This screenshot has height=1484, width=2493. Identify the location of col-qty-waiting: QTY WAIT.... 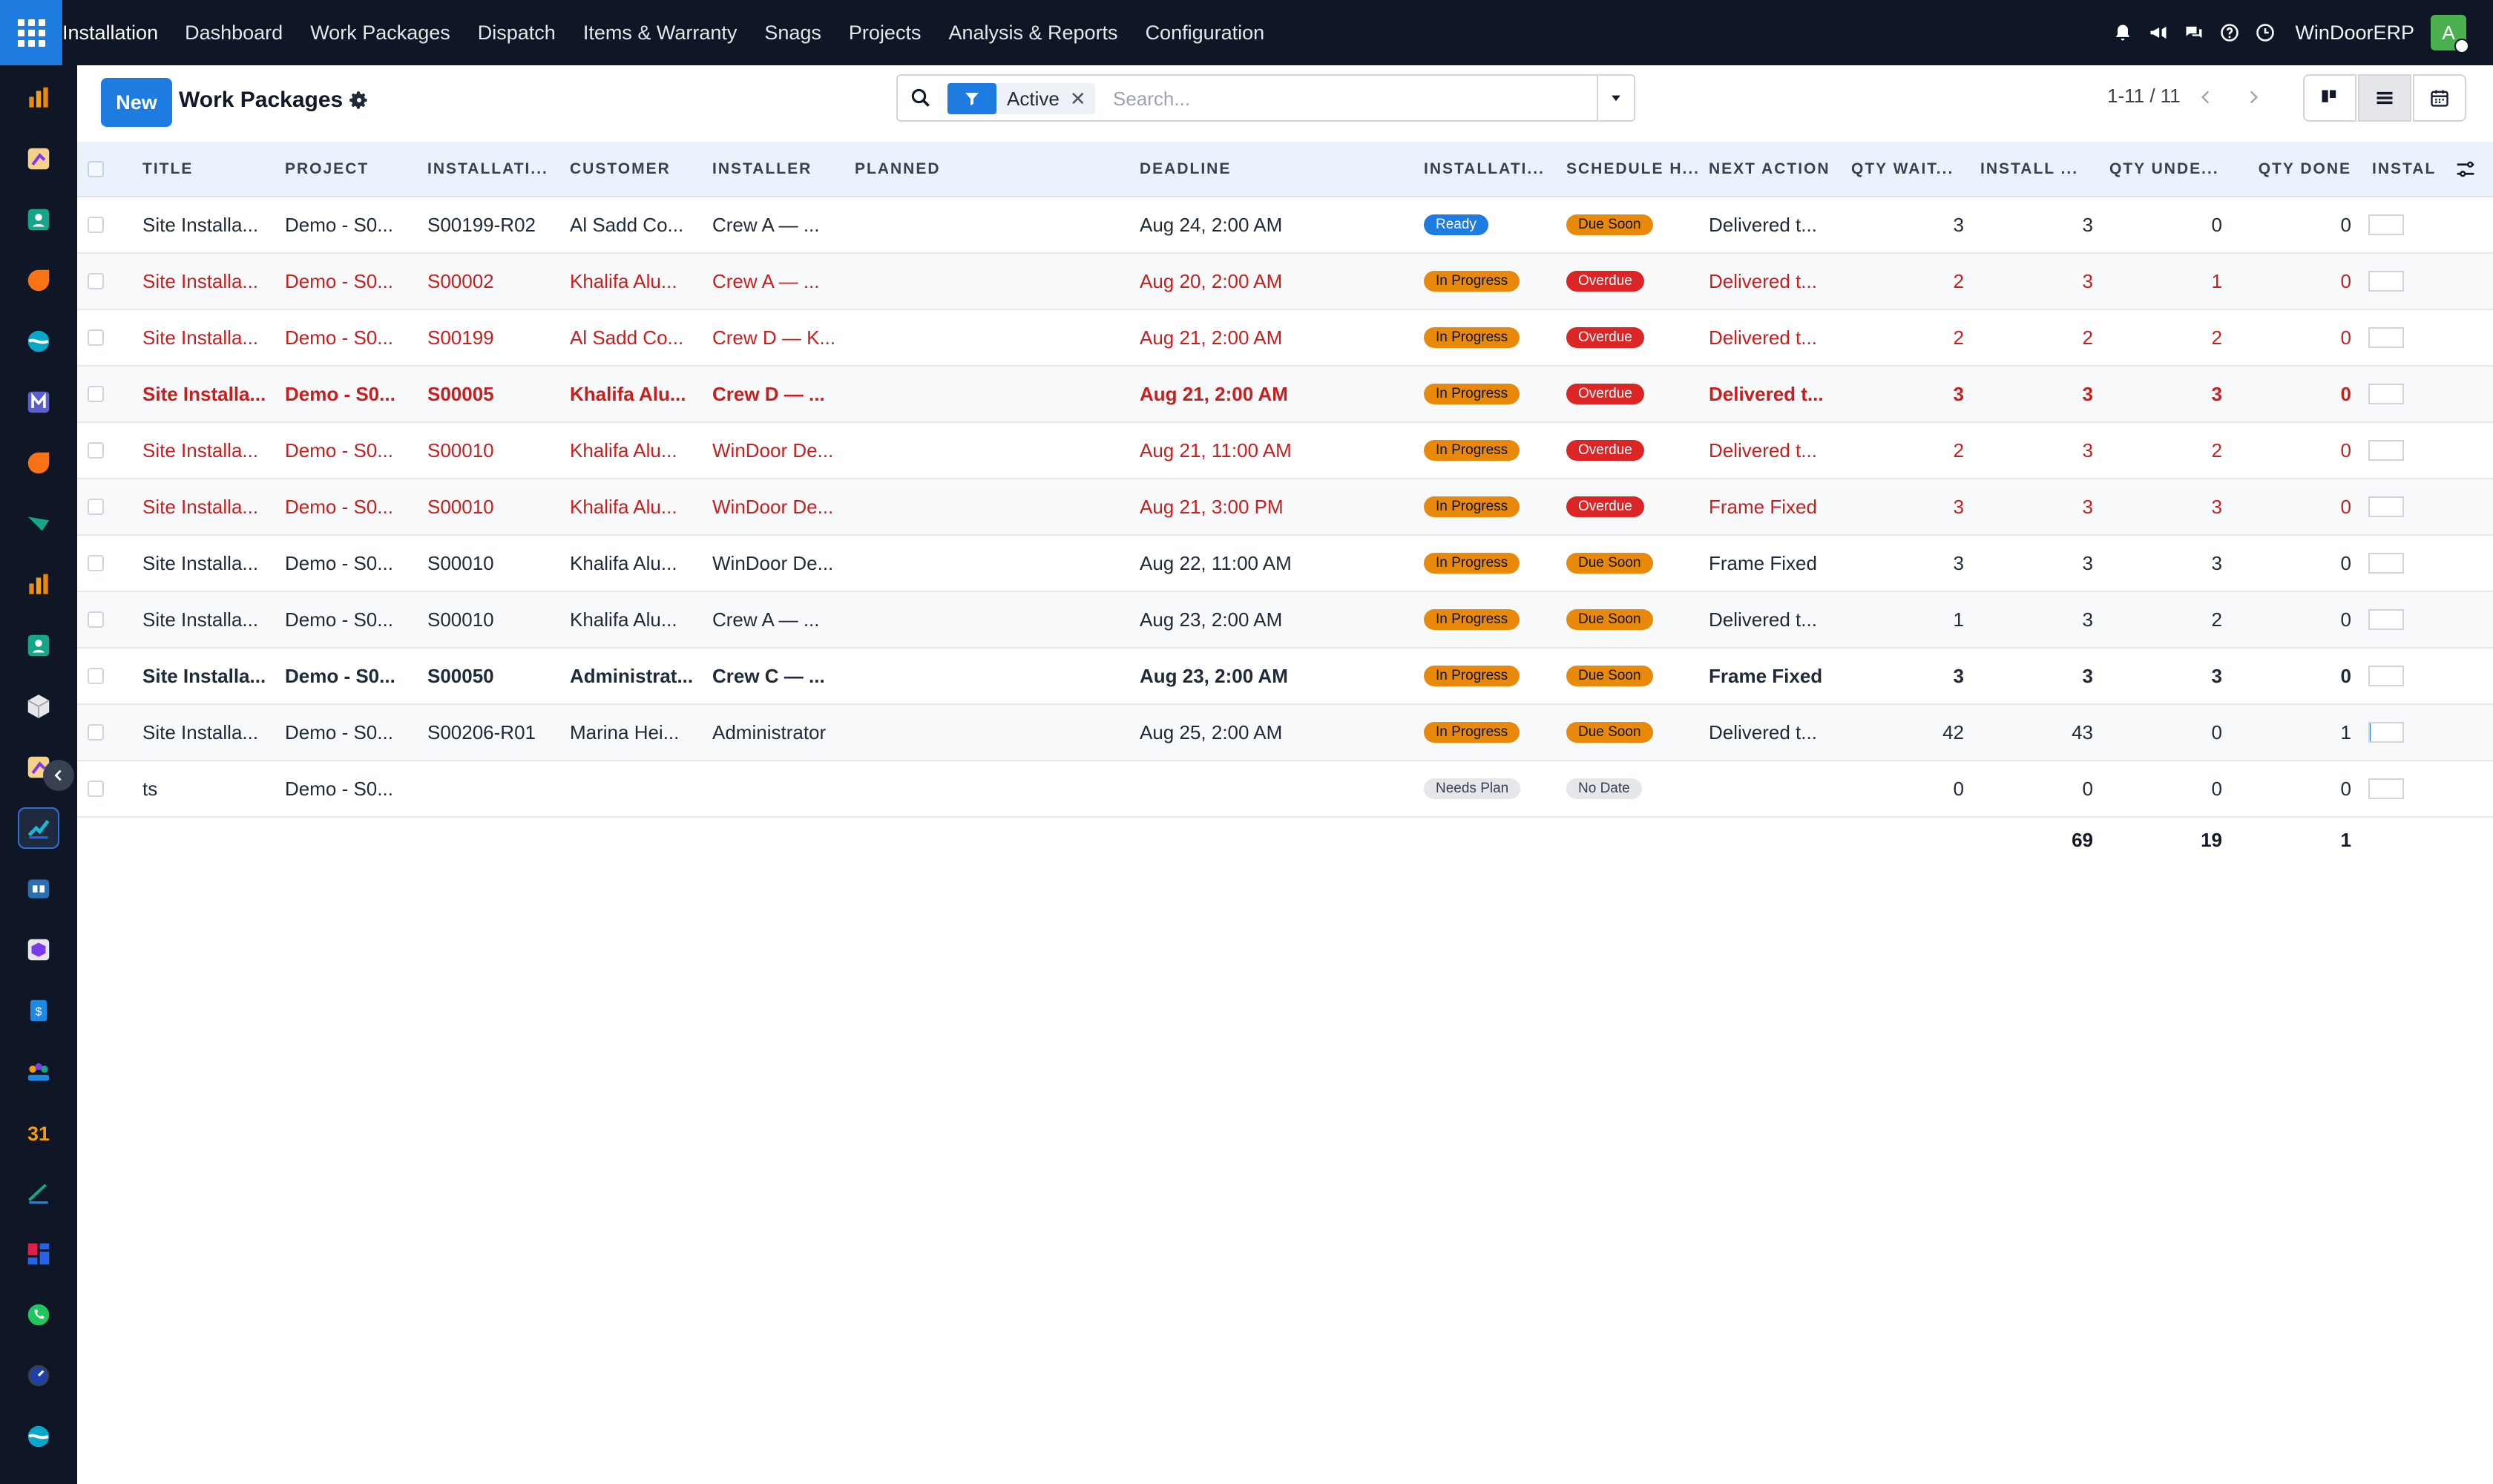
(1918, 169).